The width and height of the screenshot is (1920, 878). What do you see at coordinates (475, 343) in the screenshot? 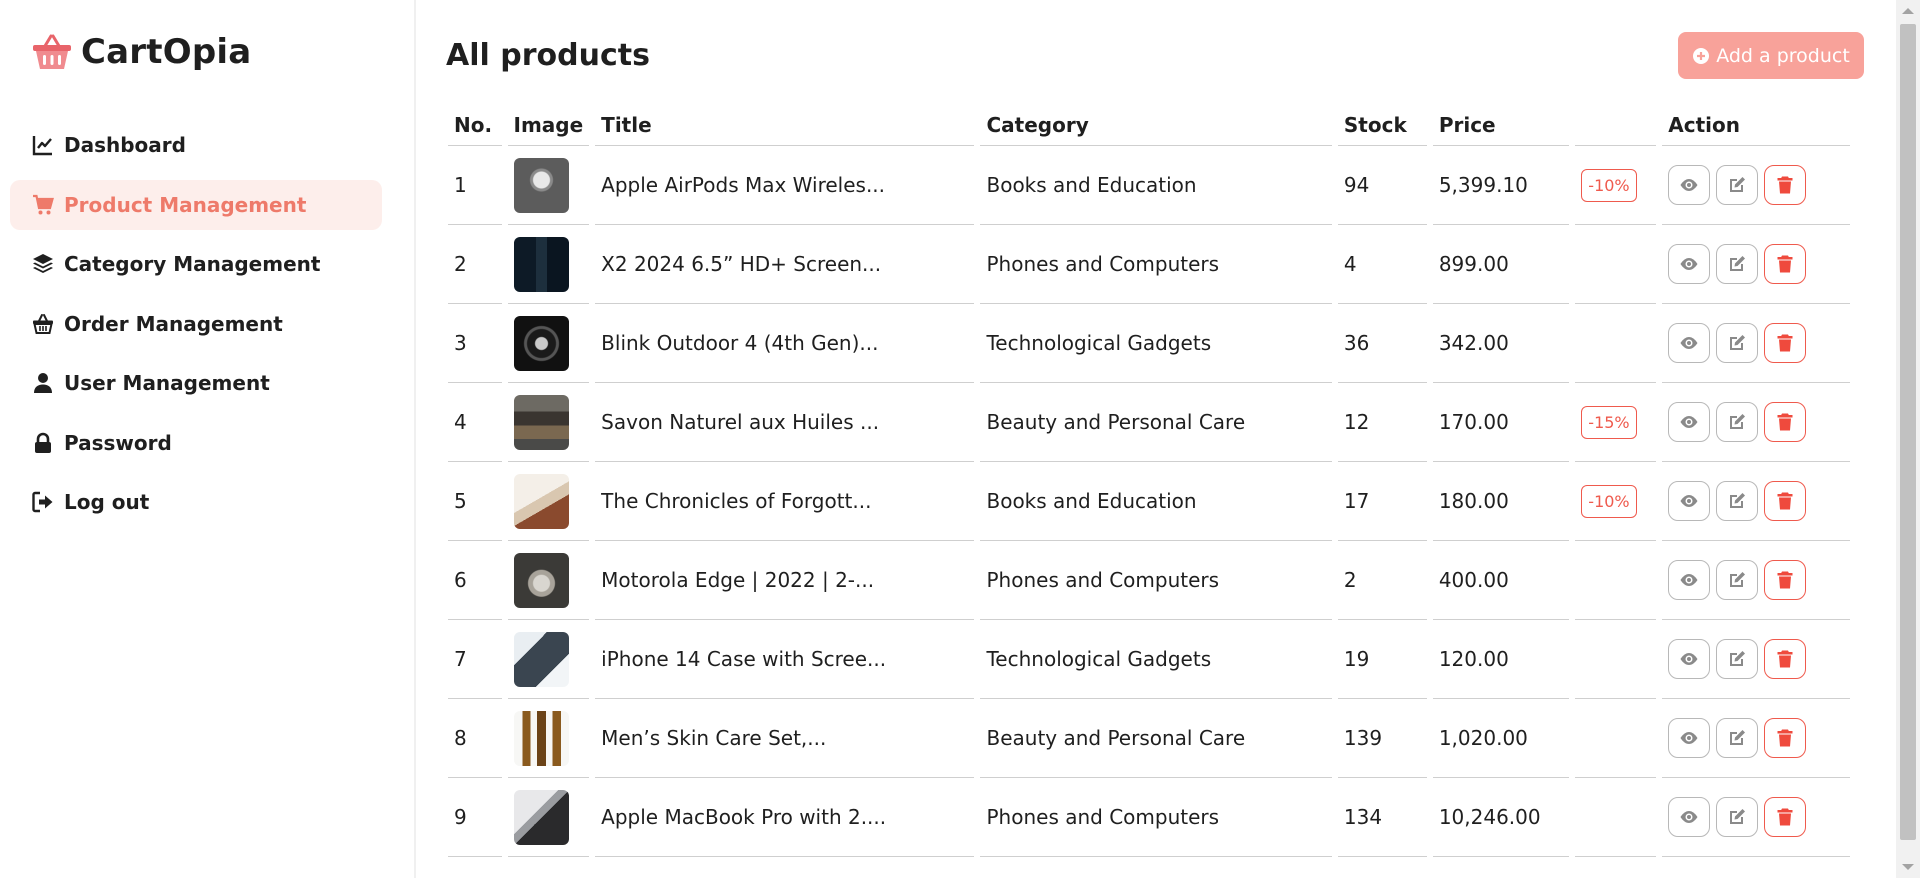
I see `row-number: 3` at bounding box center [475, 343].